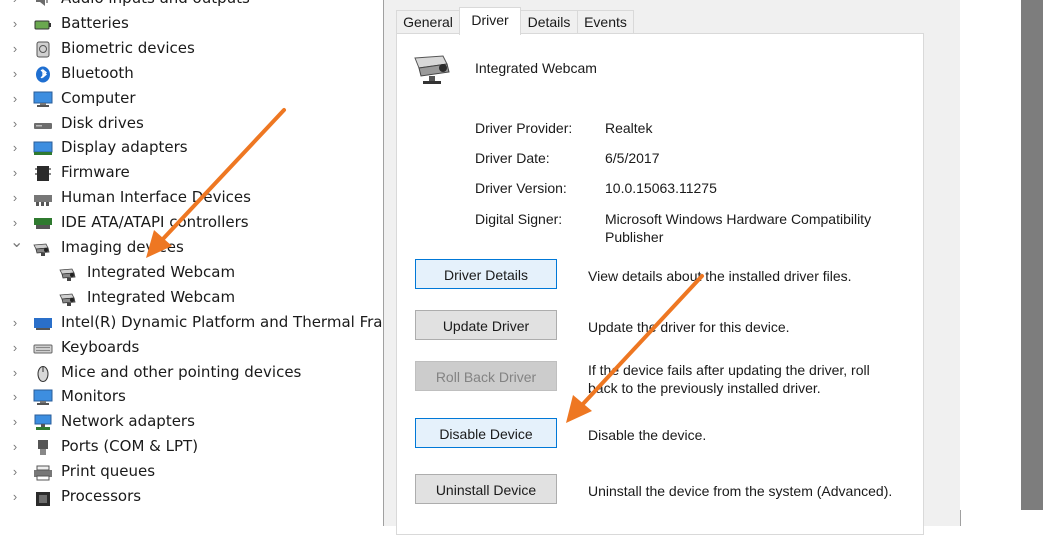 The image size is (1050, 535). I want to click on tree-category-item: › Network adapters, so click(192, 422).